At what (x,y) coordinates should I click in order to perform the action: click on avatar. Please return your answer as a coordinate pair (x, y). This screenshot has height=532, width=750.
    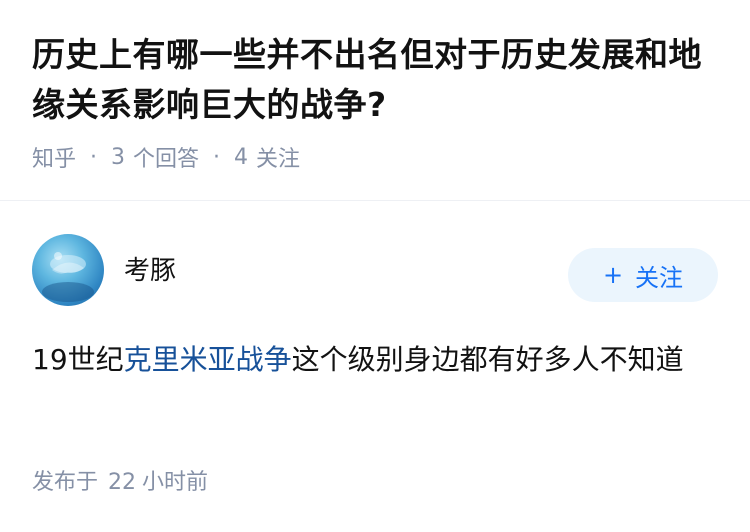
    Looking at the image, I should click on (68, 270).